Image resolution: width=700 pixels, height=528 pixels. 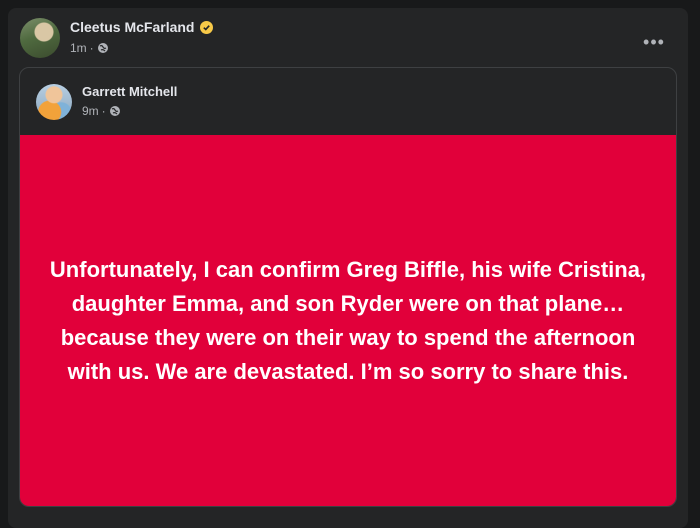 I want to click on more-options-icon: •••, so click(x=654, y=42).